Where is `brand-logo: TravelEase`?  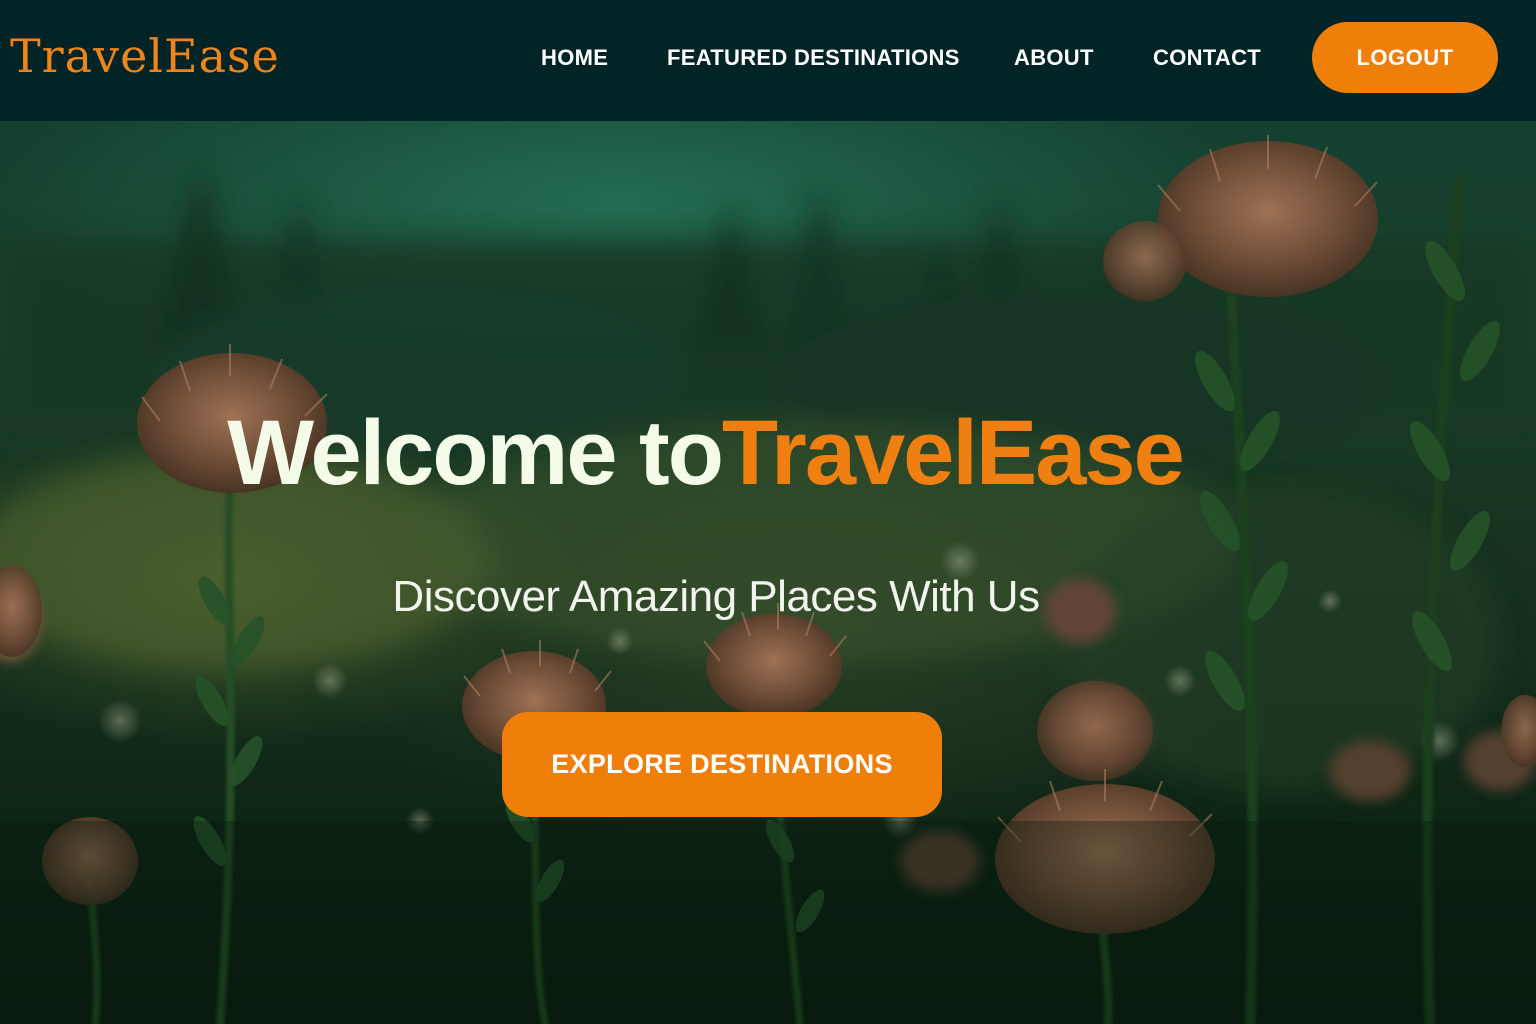
brand-logo: TravelEase is located at coordinates (145, 56).